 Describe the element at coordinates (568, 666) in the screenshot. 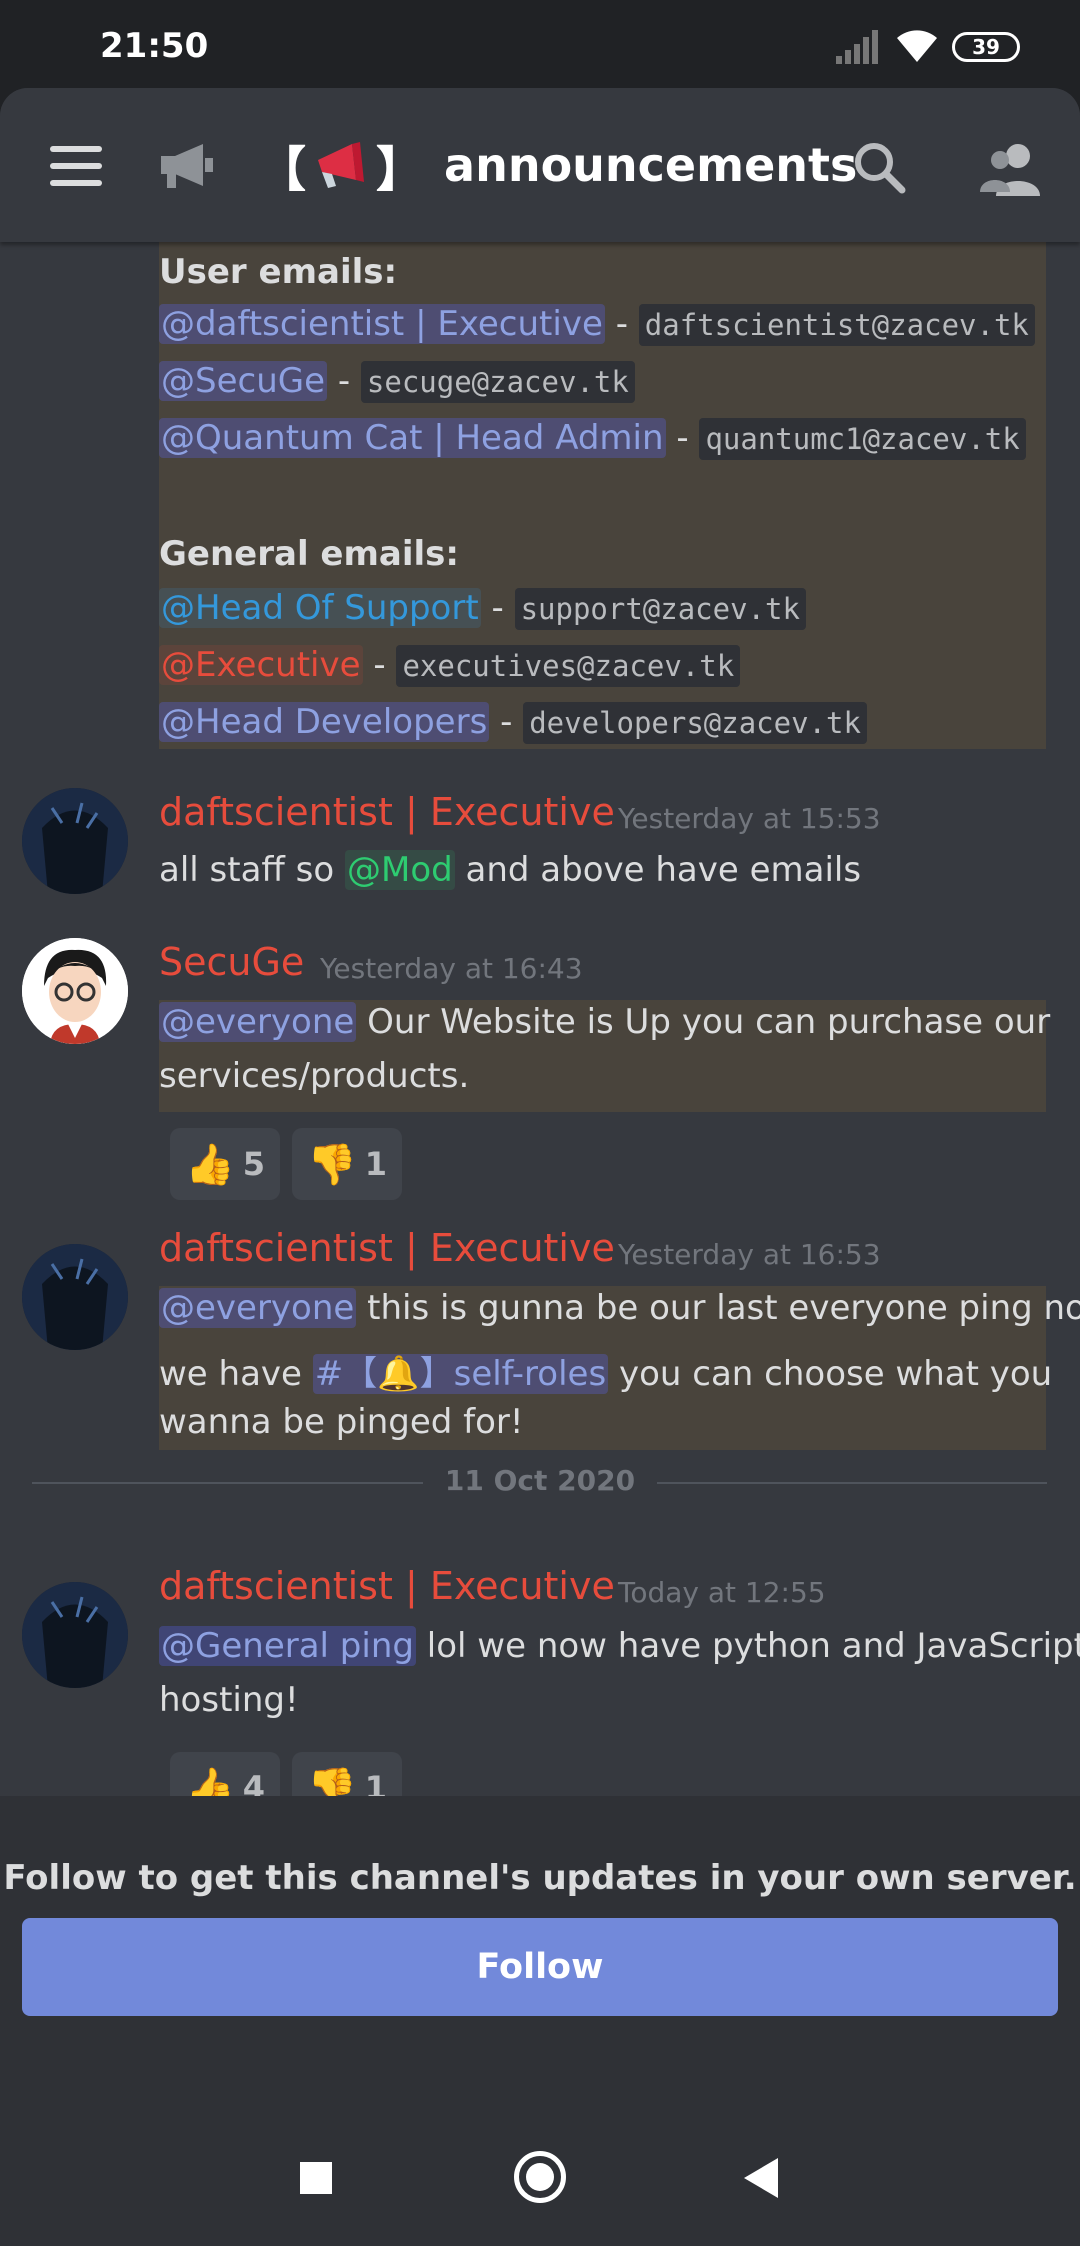

I see `email-code: executives@zacev.tk` at that location.